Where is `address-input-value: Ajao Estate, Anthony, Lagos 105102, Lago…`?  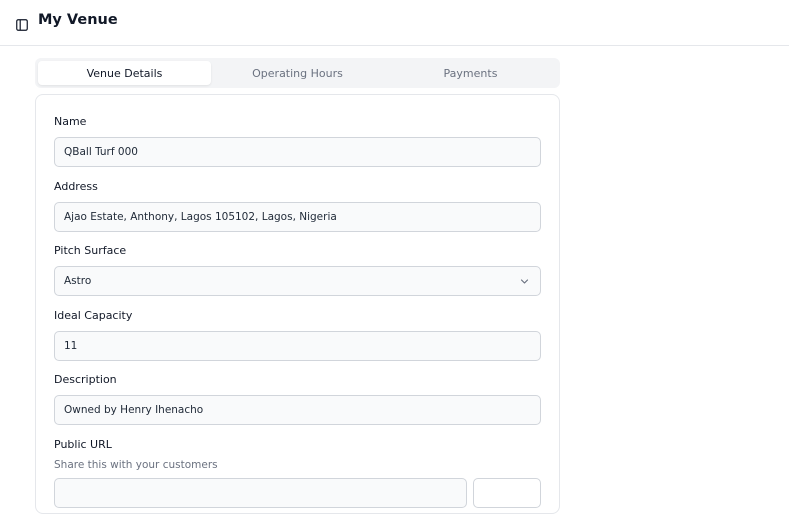
address-input-value: Ajao Estate, Anthony, Lagos 105102, Lago… is located at coordinates (200, 217).